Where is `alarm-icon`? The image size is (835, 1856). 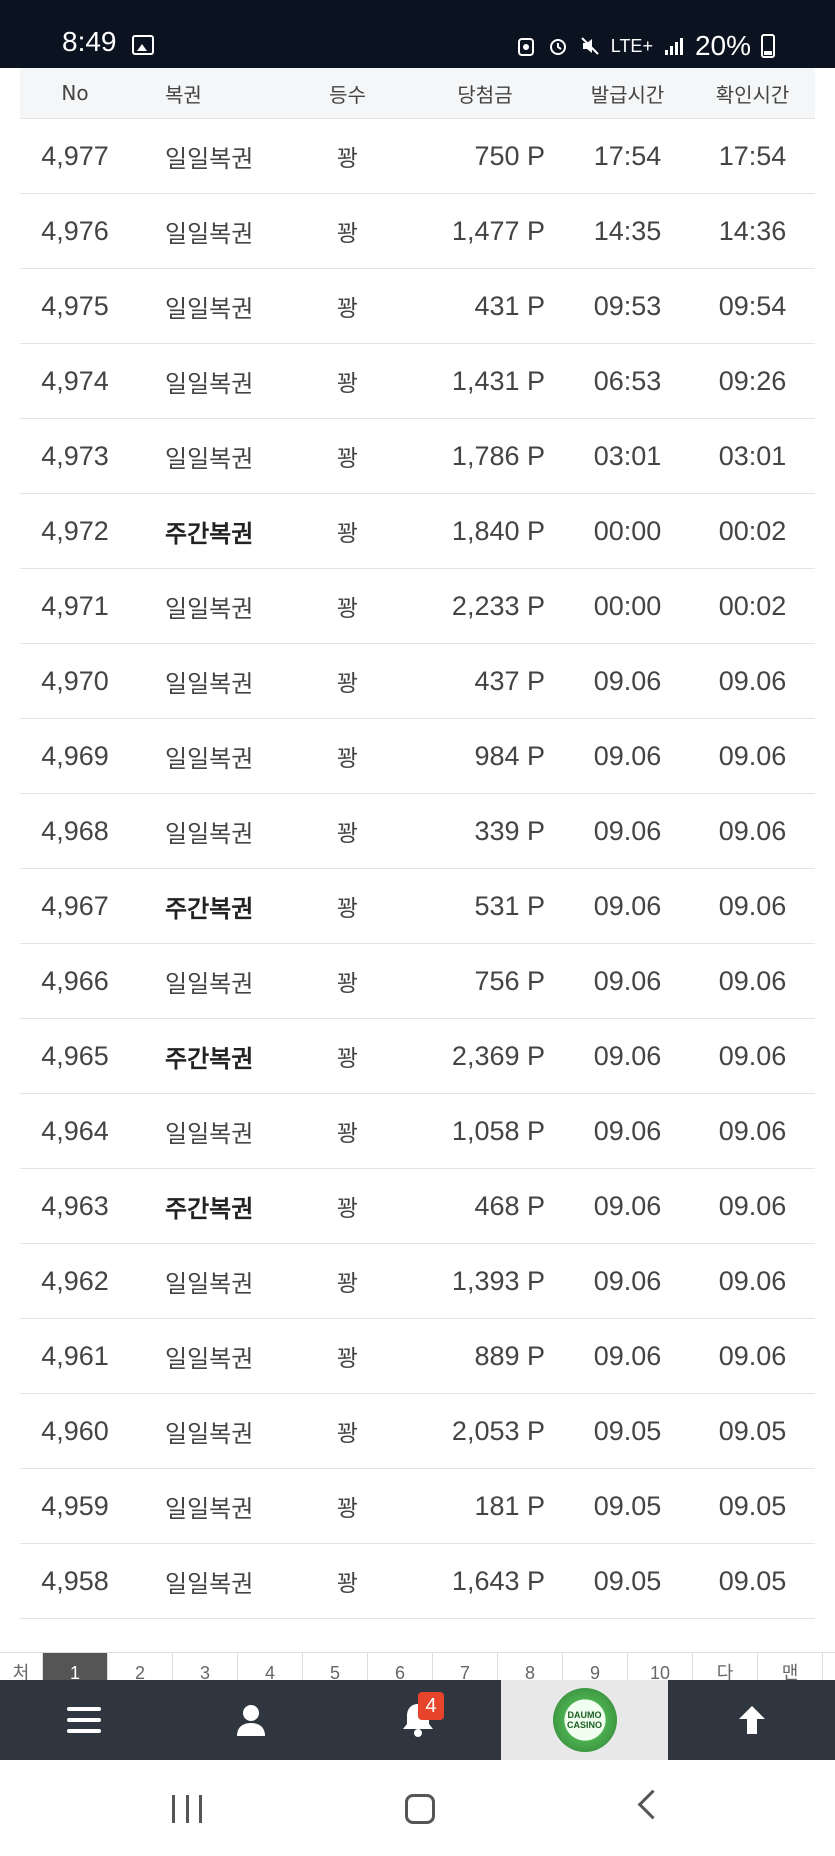
alarm-icon is located at coordinates (557, 47).